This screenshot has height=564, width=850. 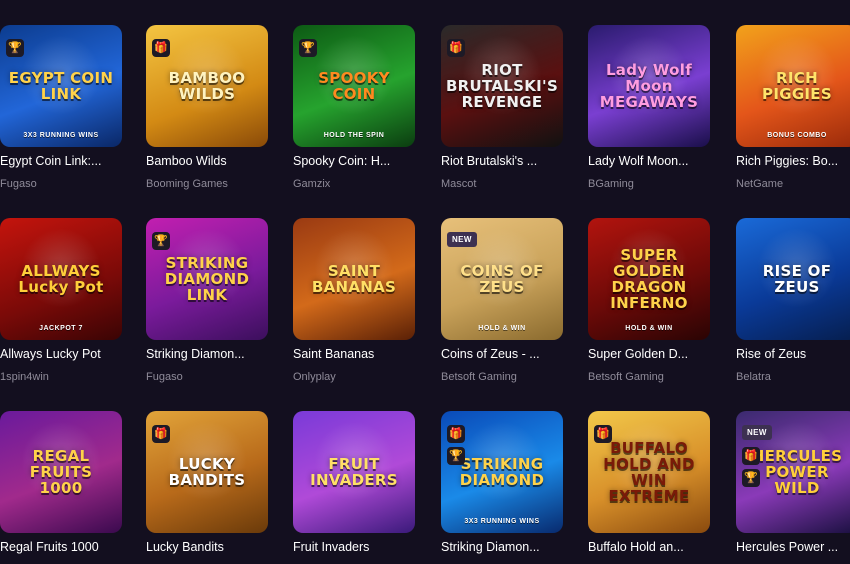 I want to click on game-provider: NetGame, so click(x=793, y=184).